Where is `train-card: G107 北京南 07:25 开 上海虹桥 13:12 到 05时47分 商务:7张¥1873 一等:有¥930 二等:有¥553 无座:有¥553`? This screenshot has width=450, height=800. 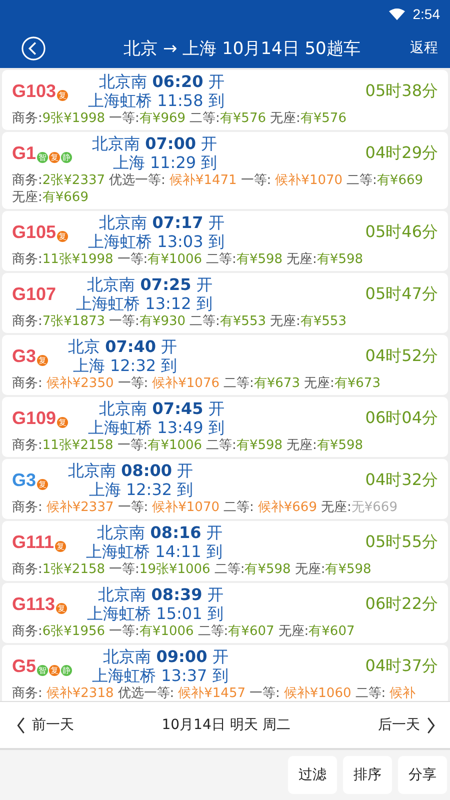
train-card: G107 北京南 07:25 开 上海虹桥 13:12 到 05时47分 商务:7张¥1873 一等:有¥930 二等:有¥553 无座:有¥553 is located at coordinates (225, 303).